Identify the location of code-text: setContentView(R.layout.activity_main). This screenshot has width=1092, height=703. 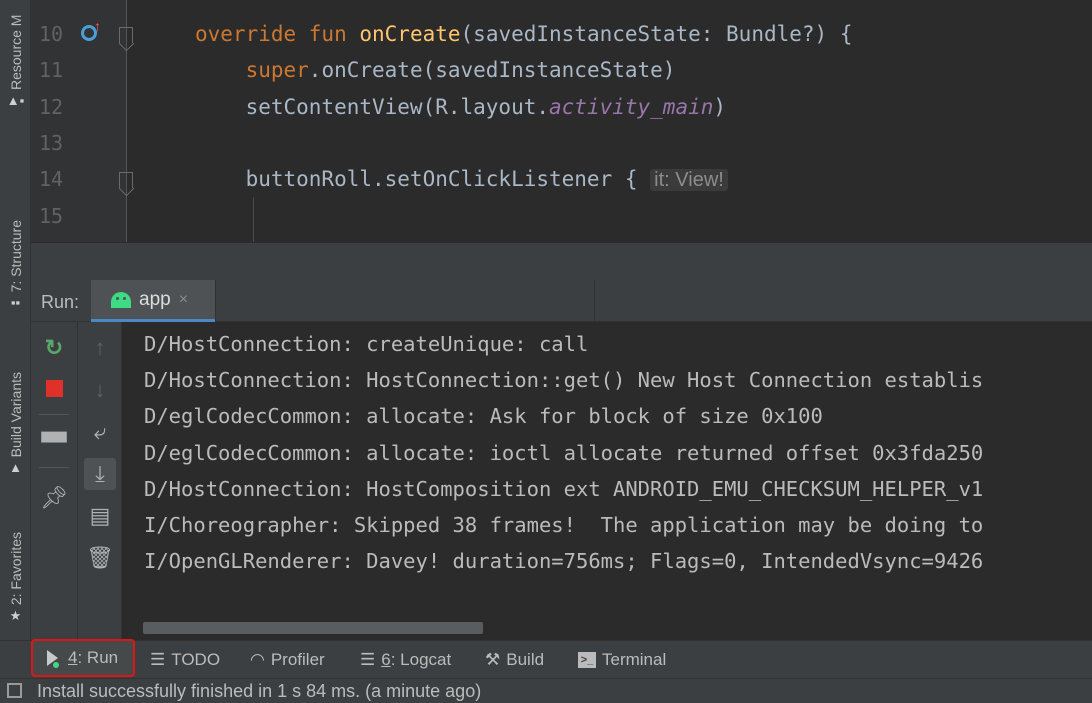
(460, 107).